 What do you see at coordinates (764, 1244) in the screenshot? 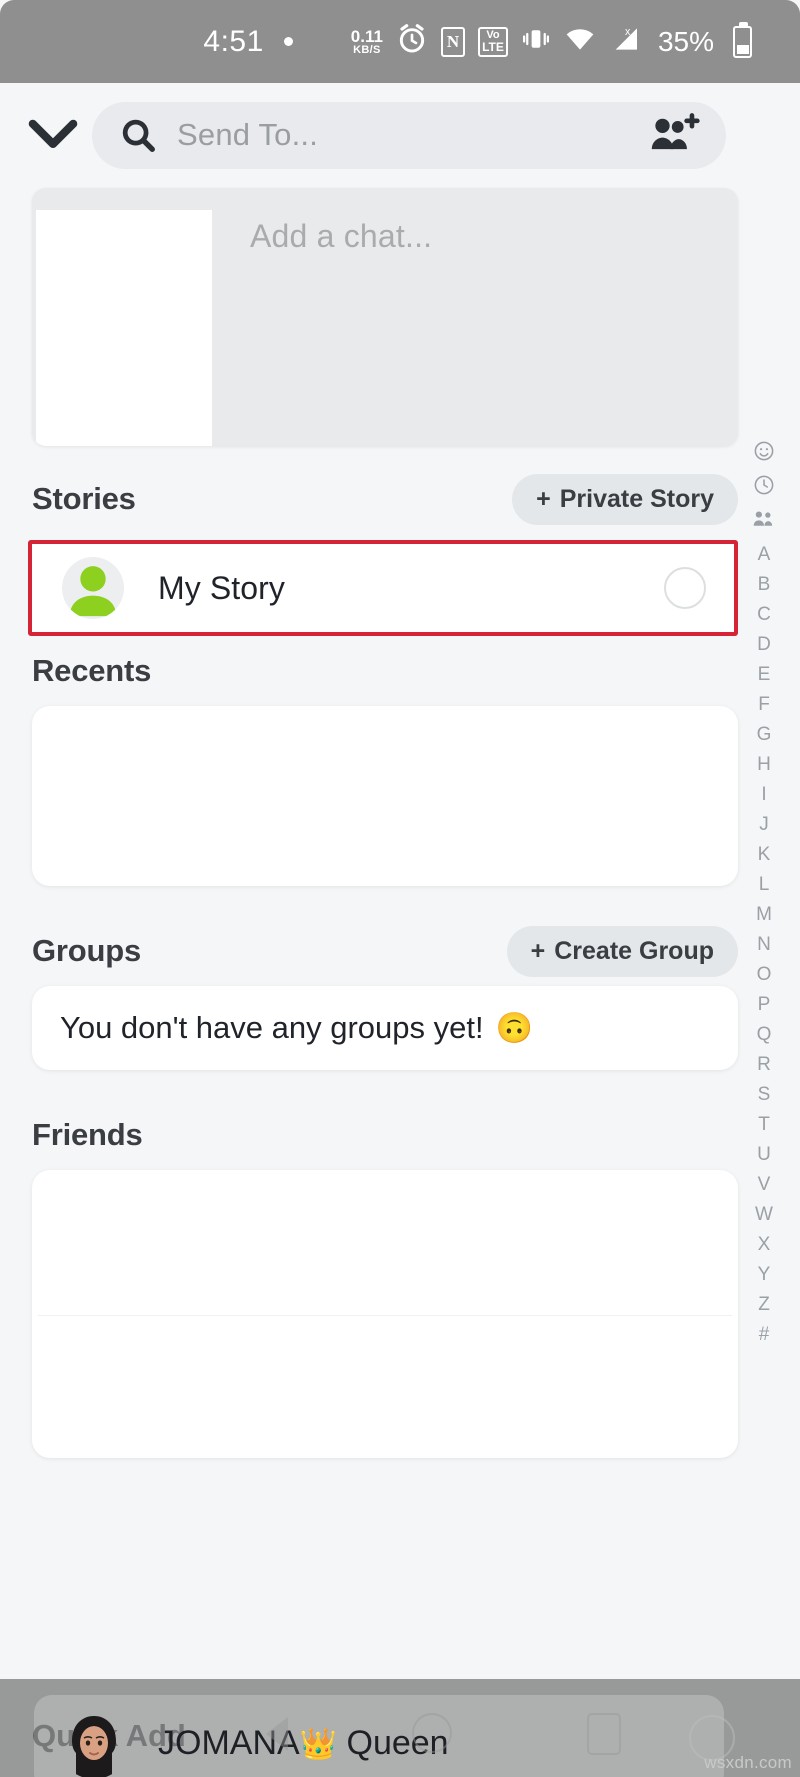
I see `alpha-index-letter: X` at bounding box center [764, 1244].